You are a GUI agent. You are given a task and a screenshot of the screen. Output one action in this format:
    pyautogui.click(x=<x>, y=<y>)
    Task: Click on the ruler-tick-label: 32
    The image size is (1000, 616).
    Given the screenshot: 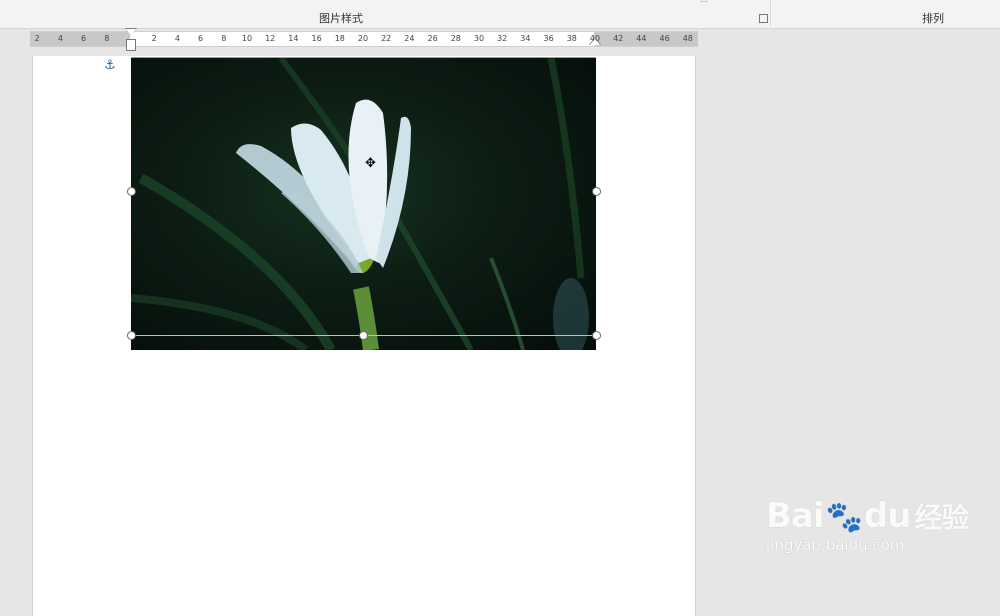 What is the action you would take?
    pyautogui.click(x=502, y=38)
    